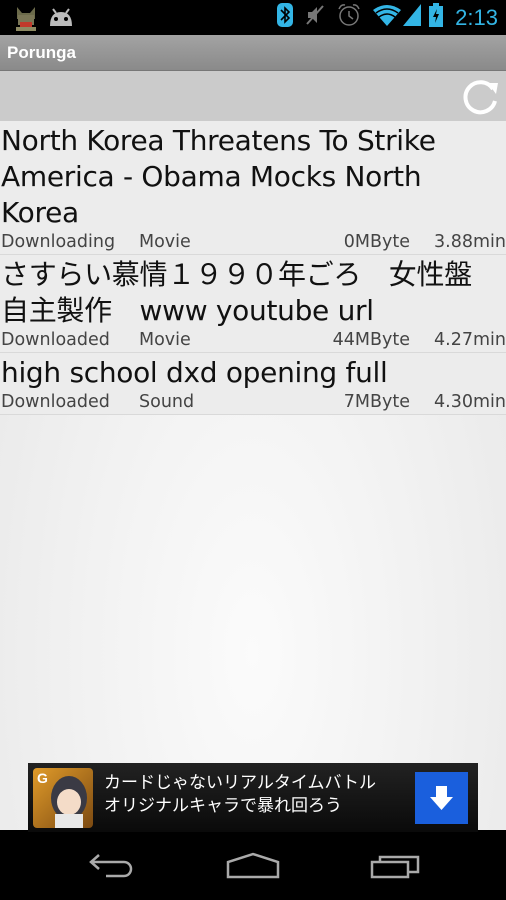  I want to click on ad-app-icon: G, so click(63, 798).